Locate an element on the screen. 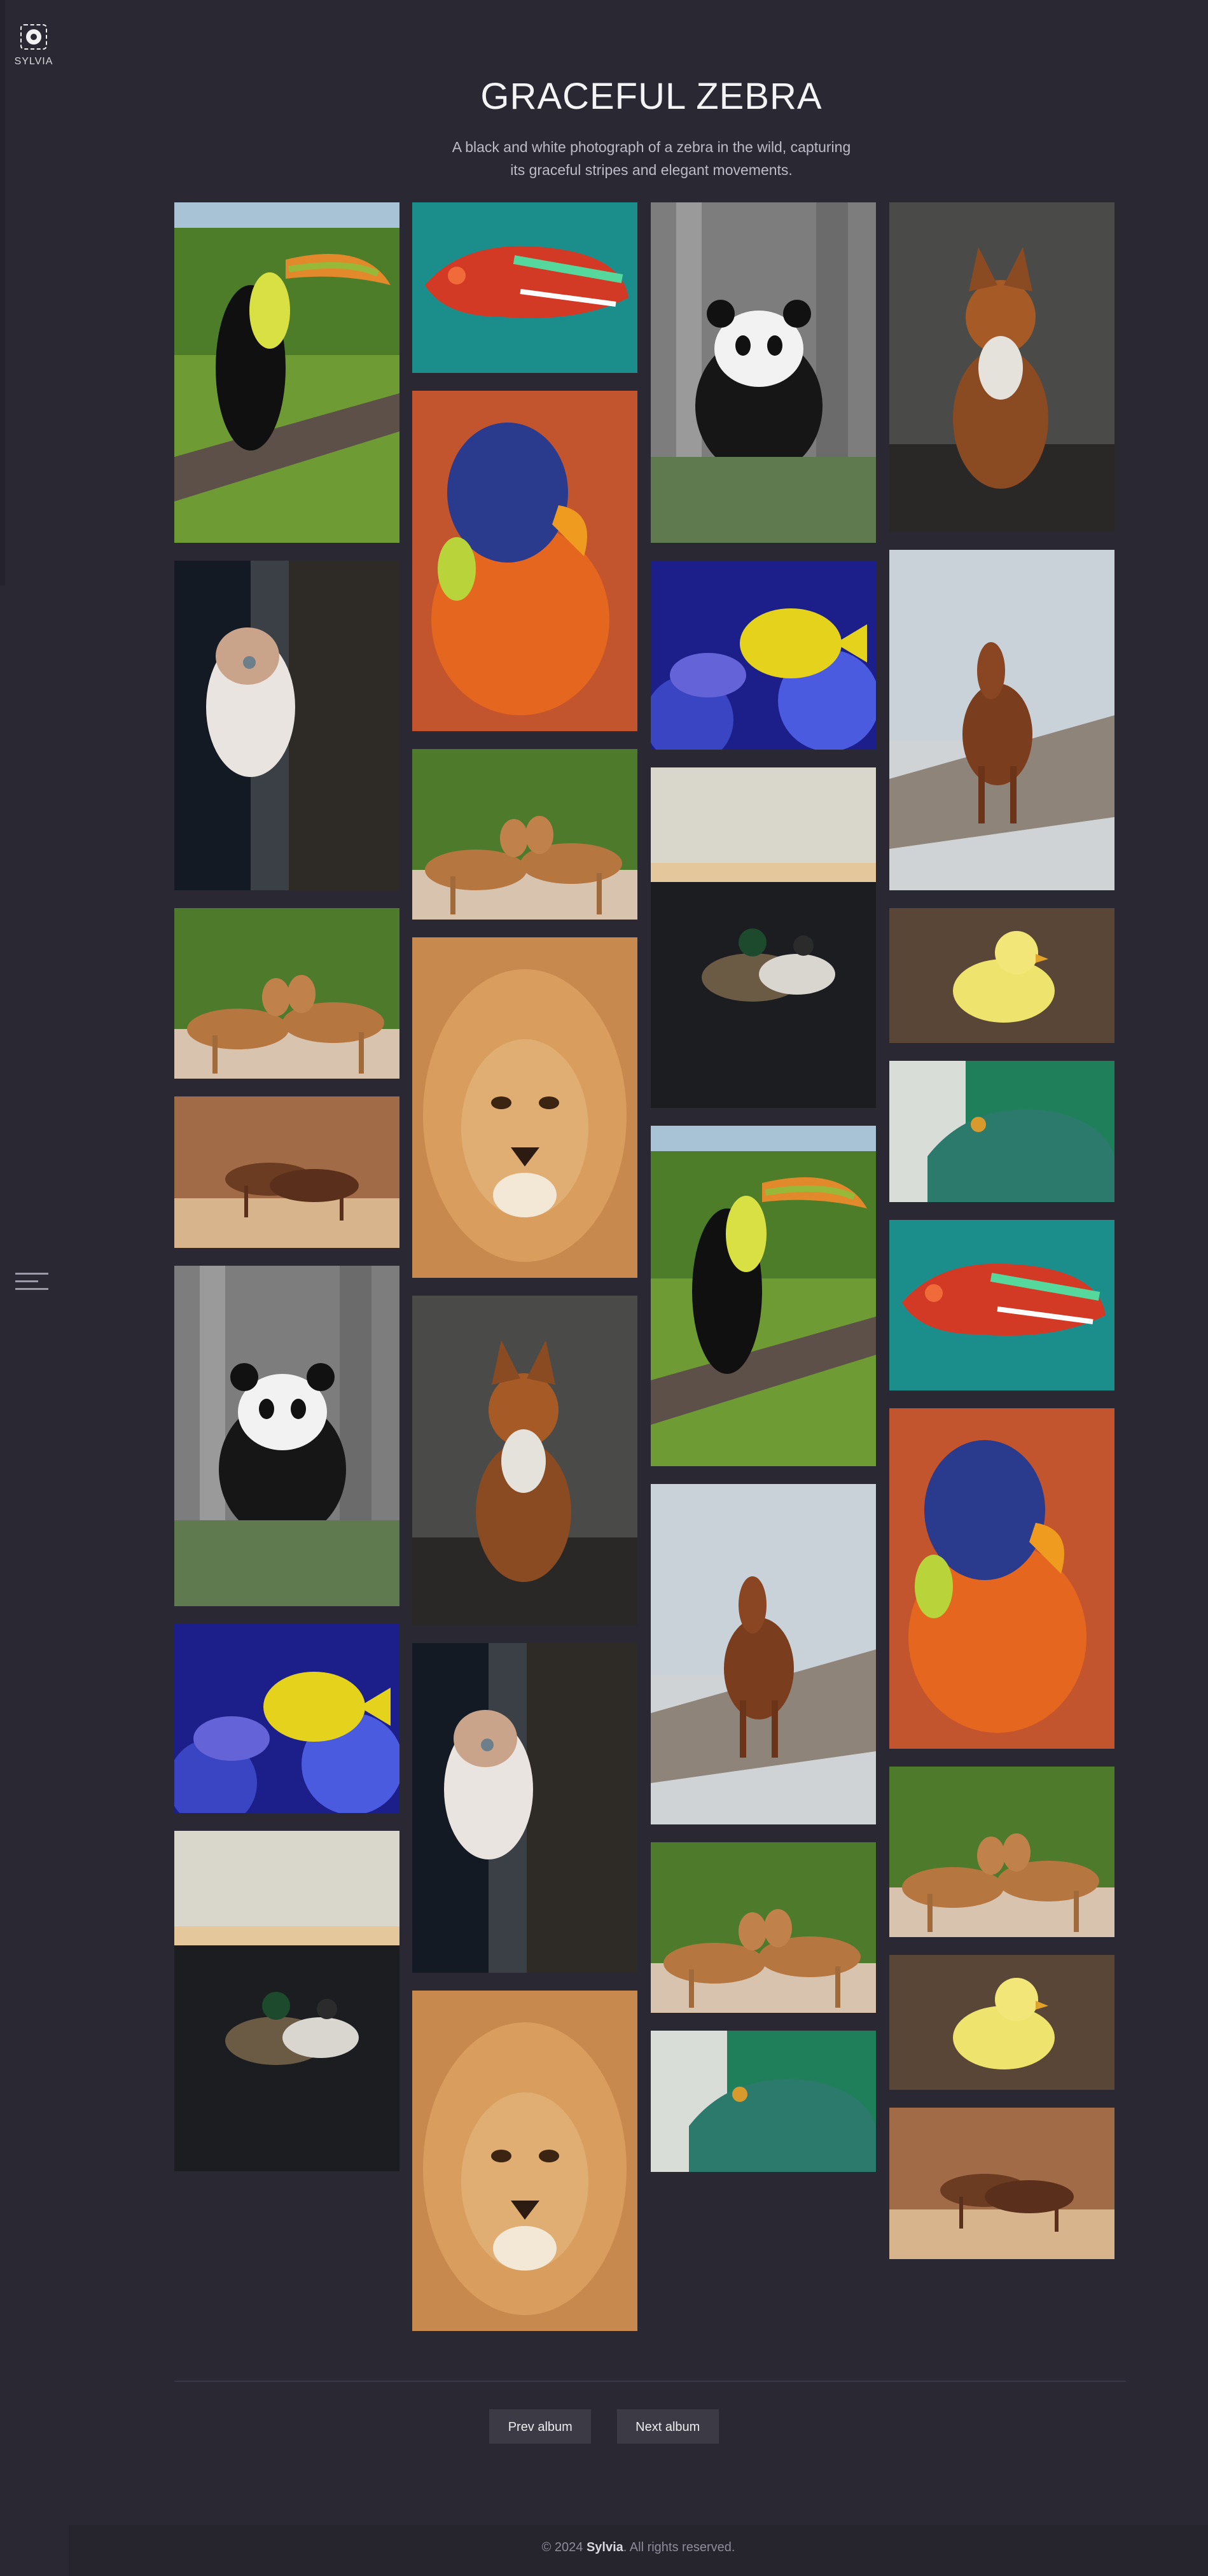 This screenshot has width=1208, height=2576. sidebar-rail is located at coordinates (2, 292).